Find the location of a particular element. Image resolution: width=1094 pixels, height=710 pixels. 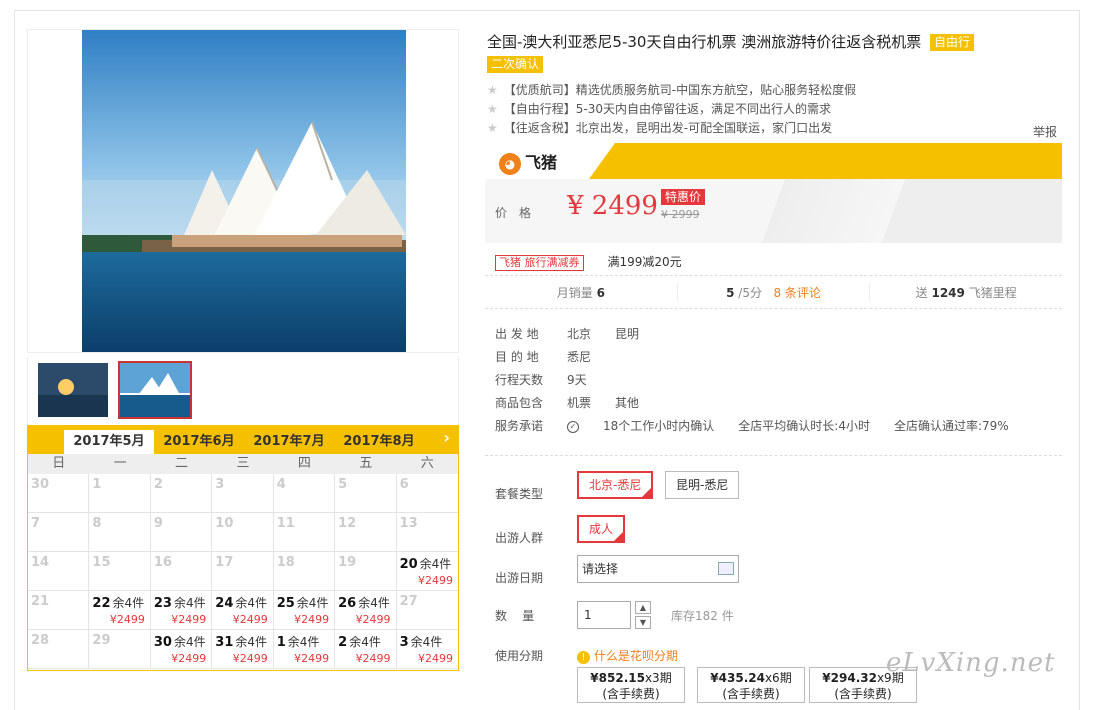

info-values: 悉尼 is located at coordinates (591, 357).